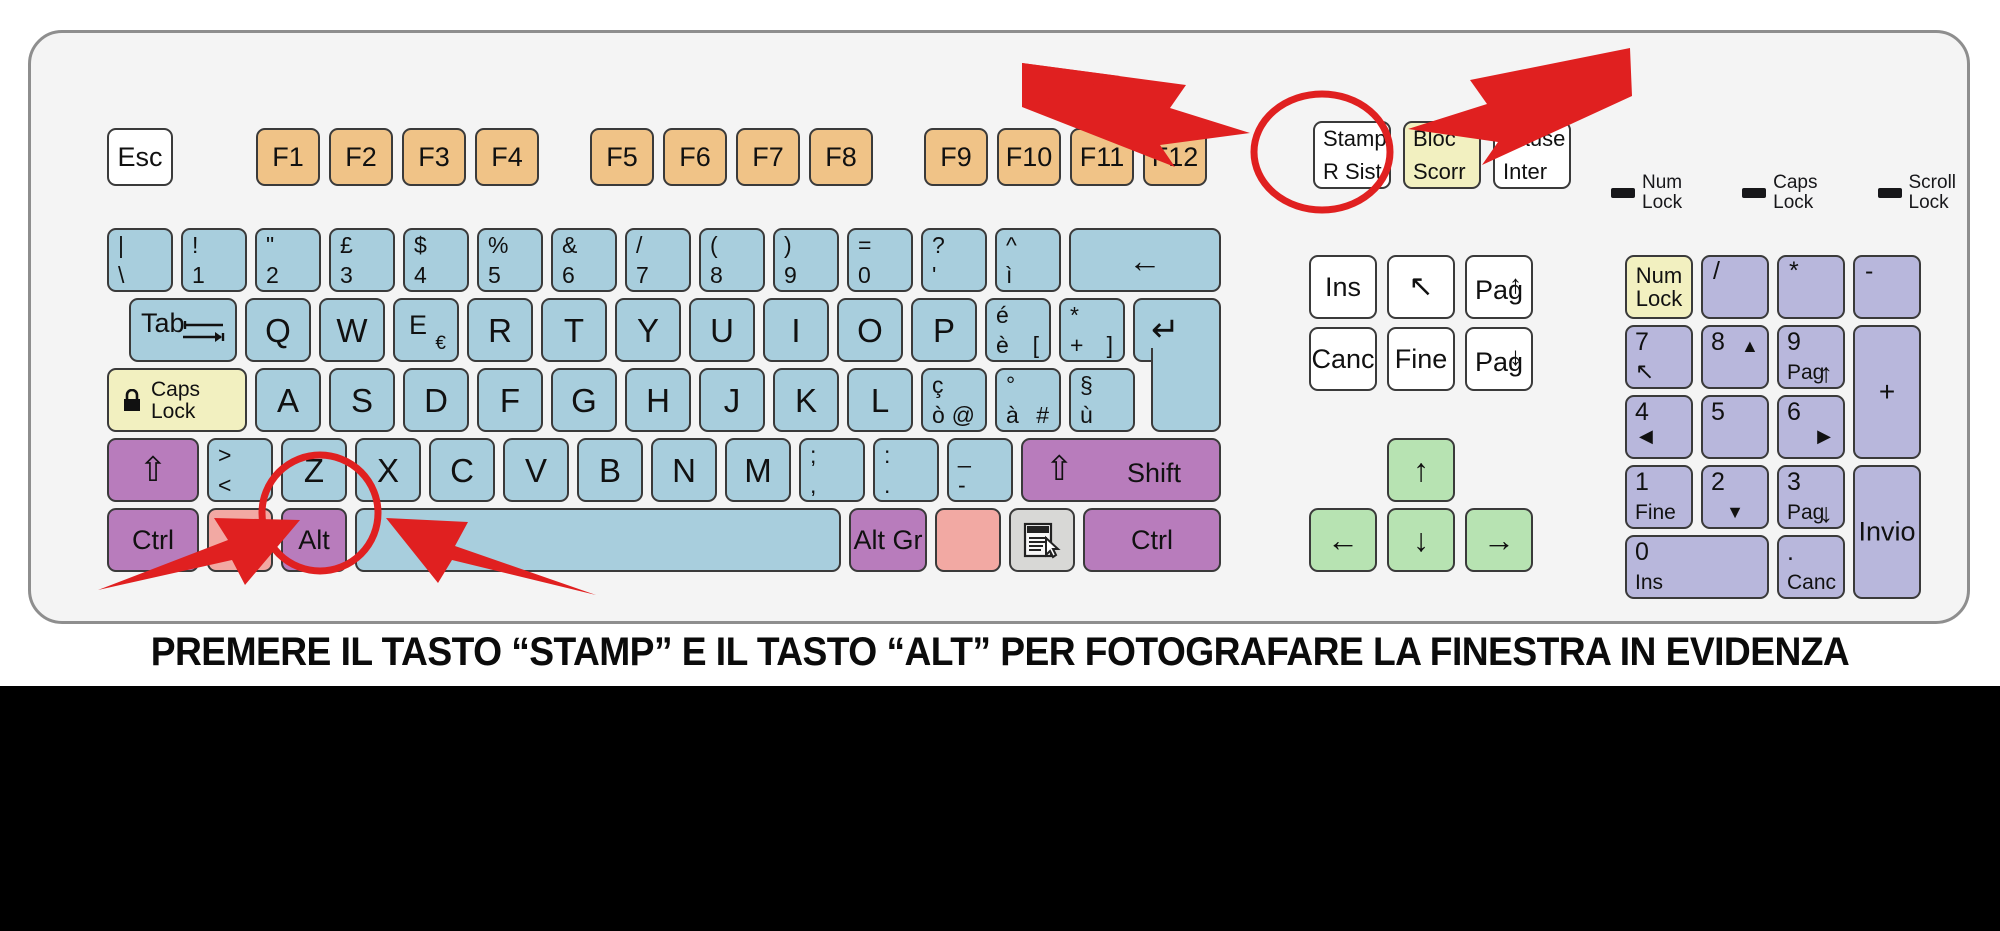  Describe the element at coordinates (1145, 260) in the screenshot. I see `key-backspace: ←` at that location.